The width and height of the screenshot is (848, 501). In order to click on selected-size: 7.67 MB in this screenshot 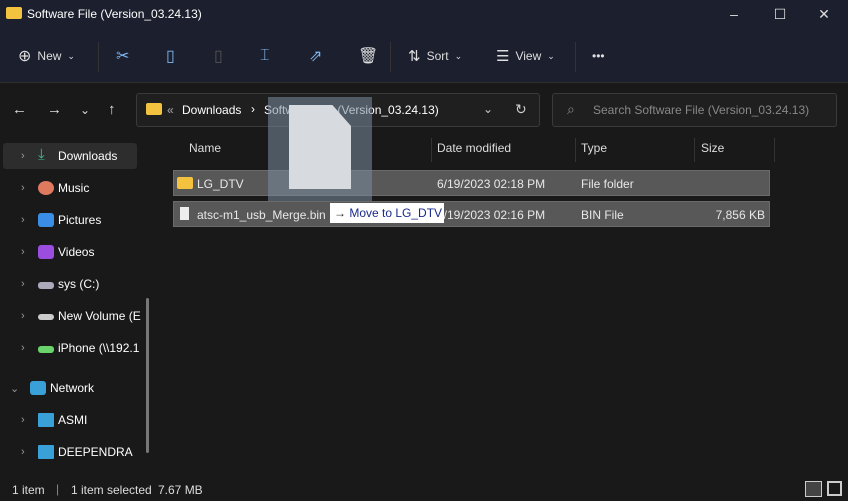, I will do `click(180, 490)`.